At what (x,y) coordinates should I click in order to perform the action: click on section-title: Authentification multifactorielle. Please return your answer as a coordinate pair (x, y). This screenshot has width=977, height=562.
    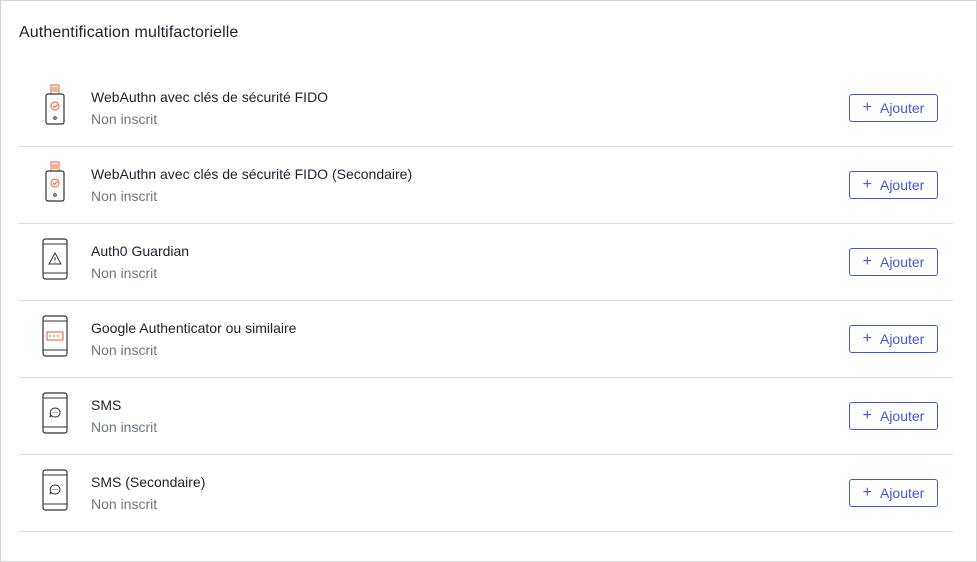
    Looking at the image, I should click on (129, 32).